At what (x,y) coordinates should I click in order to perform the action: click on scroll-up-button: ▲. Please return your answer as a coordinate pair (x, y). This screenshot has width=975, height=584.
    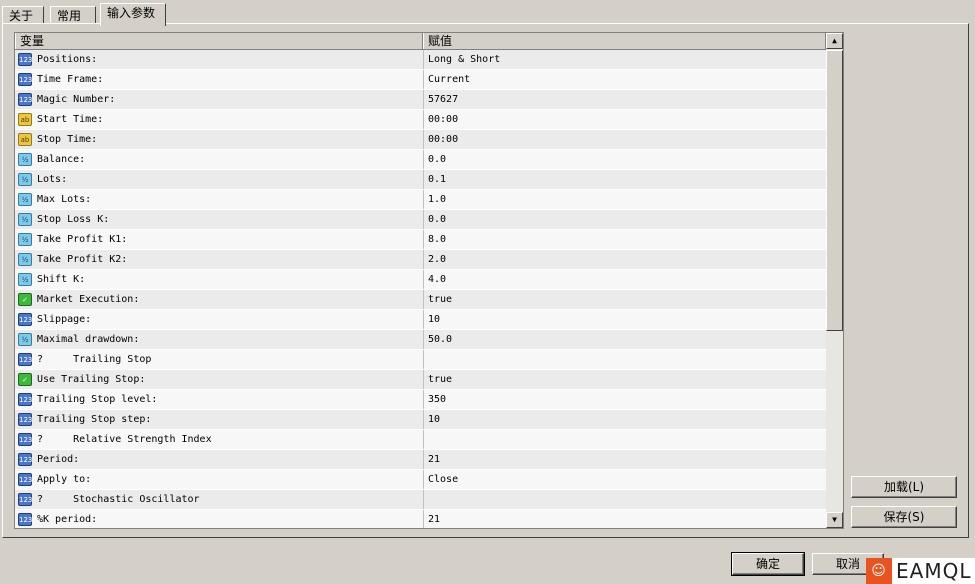
    Looking at the image, I should click on (834, 41).